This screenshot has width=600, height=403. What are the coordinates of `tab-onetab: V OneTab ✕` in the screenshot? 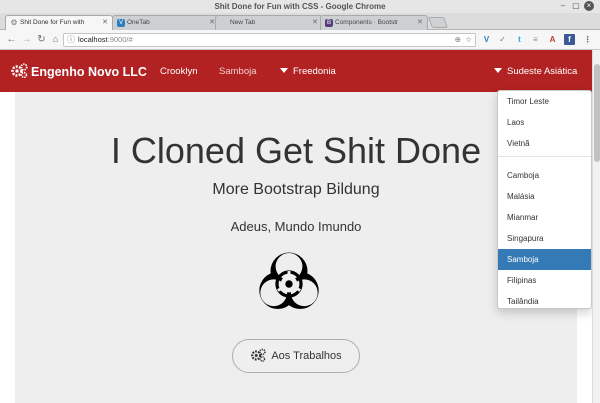 It's located at (166, 22).